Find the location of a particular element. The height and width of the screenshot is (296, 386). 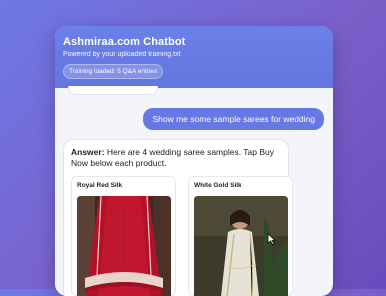

training-status-badge: Training loaded: 5 Q&A entries is located at coordinates (113, 71).